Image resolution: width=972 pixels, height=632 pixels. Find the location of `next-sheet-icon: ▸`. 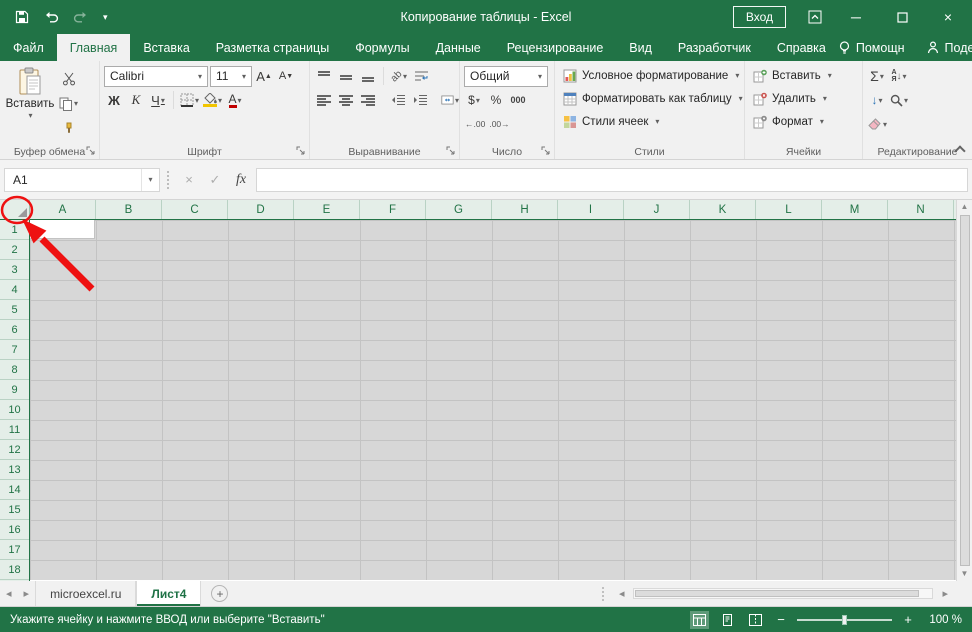

next-sheet-icon: ▸ is located at coordinates (27, 593).